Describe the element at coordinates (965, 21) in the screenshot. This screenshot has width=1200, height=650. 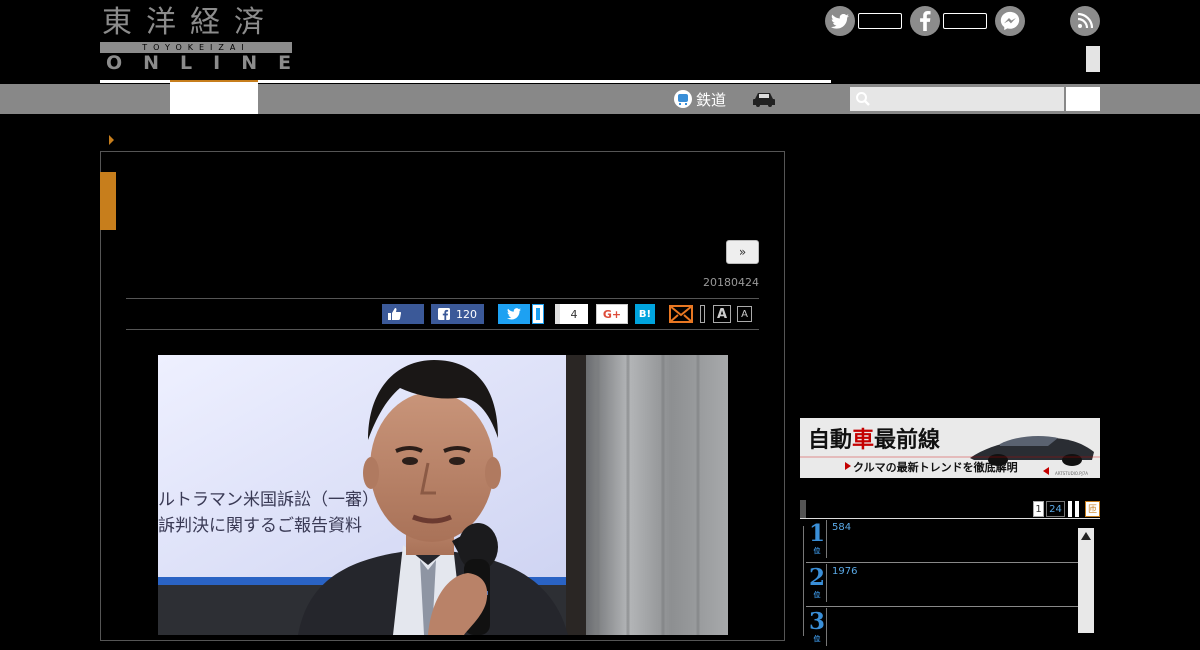
I see `facebook-like-count` at that location.